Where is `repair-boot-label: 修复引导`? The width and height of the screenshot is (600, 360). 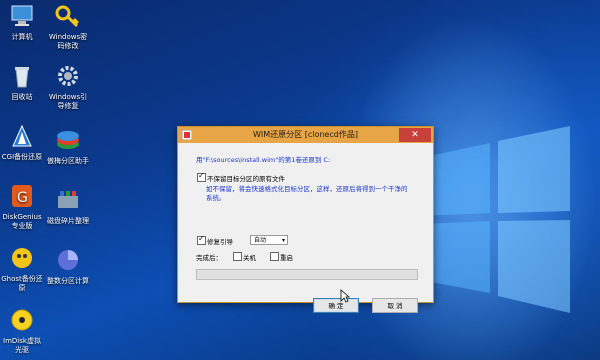 repair-boot-label: 修复引导 is located at coordinates (220, 242).